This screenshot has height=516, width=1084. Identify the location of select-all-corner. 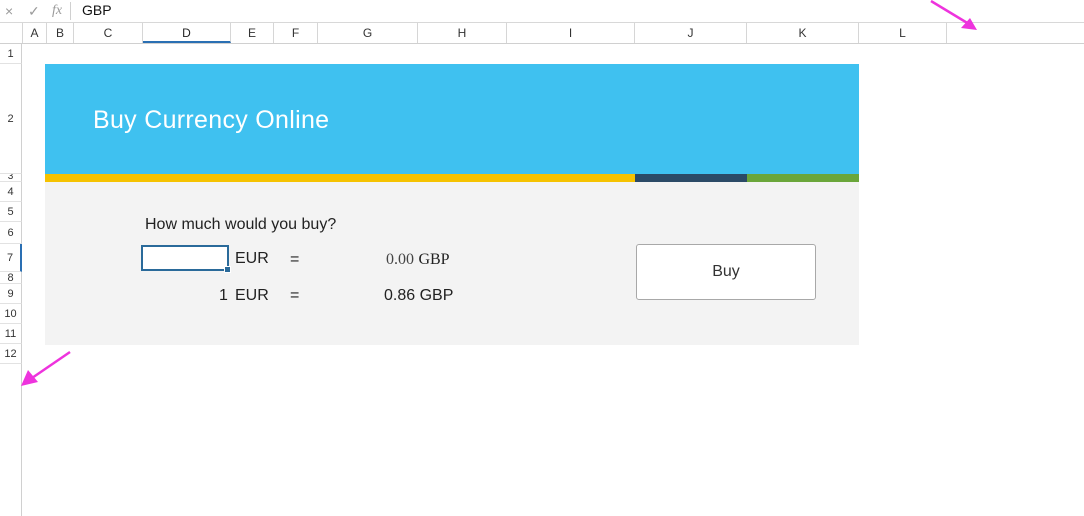
(11, 33).